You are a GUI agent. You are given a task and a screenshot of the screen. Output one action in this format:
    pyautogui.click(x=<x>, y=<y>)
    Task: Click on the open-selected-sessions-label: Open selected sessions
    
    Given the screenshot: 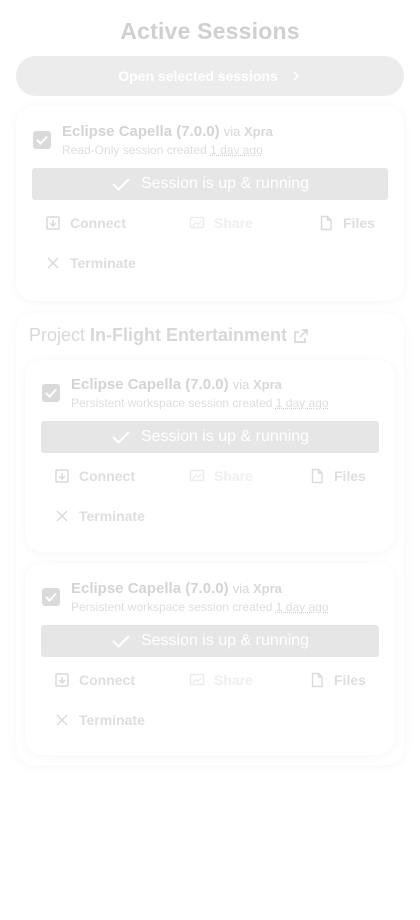 What is the action you would take?
    pyautogui.click(x=198, y=76)
    